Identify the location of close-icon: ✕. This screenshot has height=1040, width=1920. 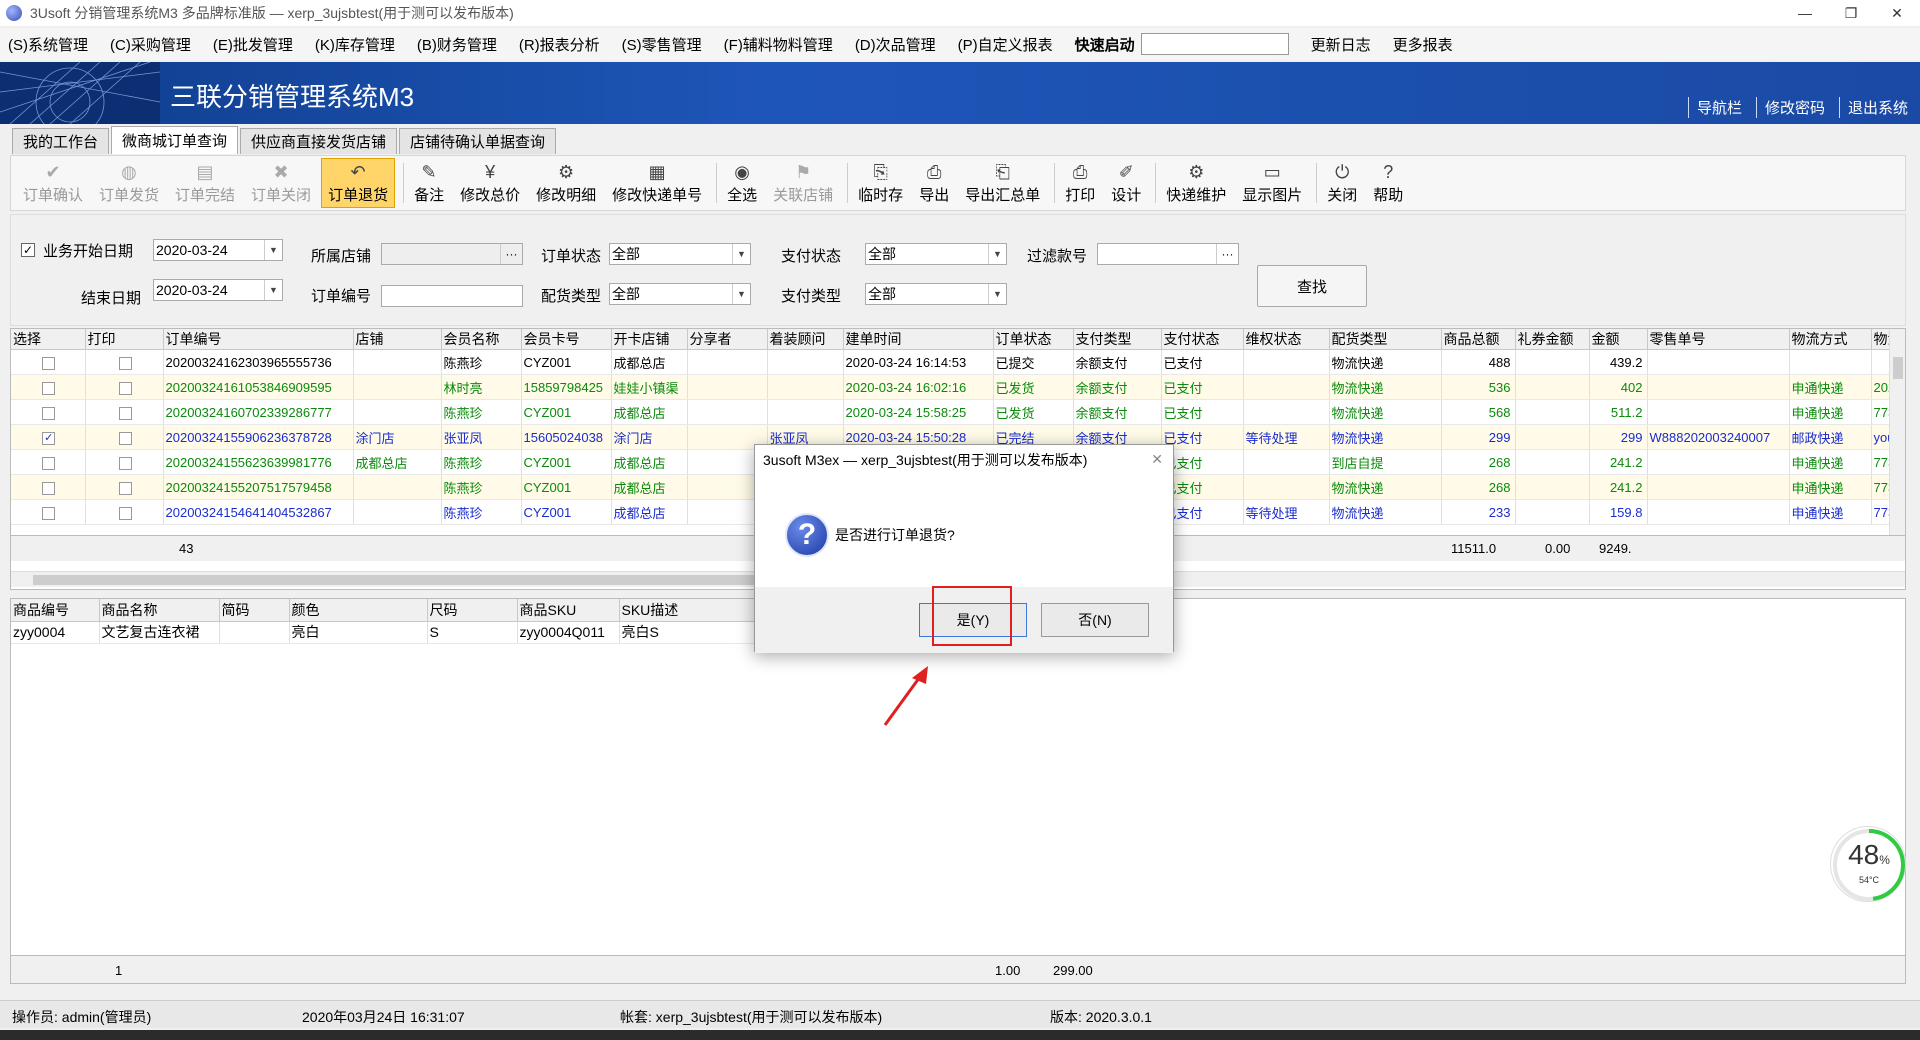
(1897, 13).